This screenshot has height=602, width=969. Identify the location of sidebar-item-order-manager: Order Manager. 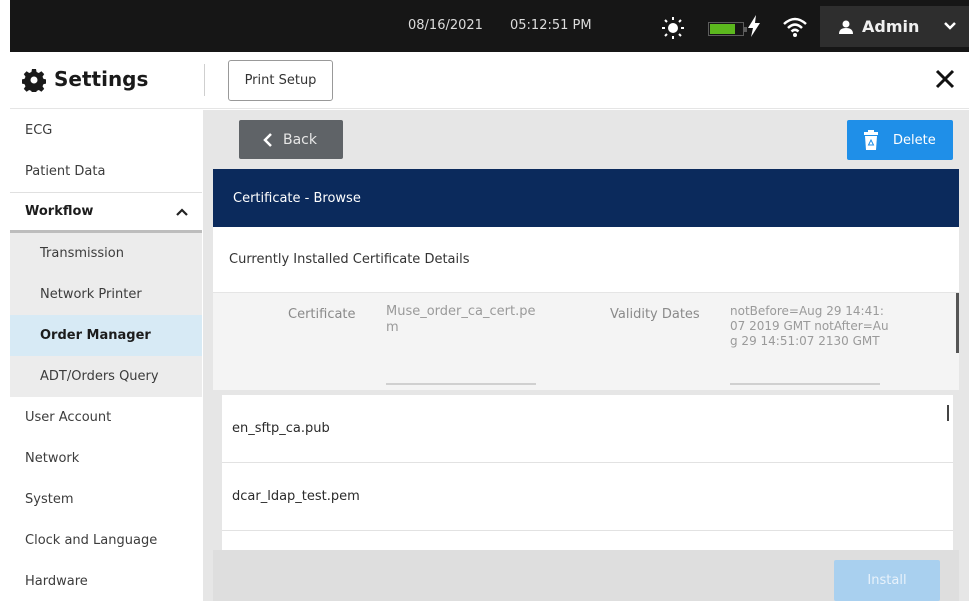
(106, 335).